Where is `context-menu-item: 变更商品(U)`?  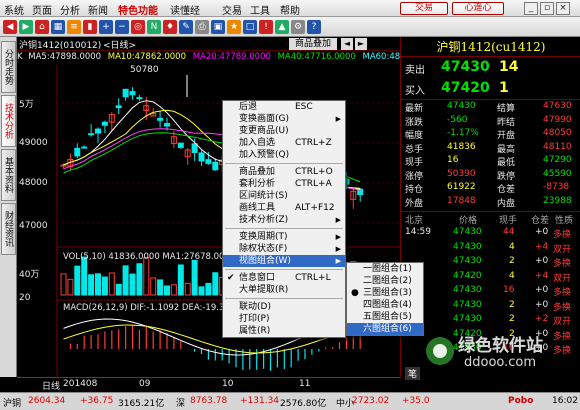
context-menu-item: 变更商品(U) is located at coordinates (284, 131).